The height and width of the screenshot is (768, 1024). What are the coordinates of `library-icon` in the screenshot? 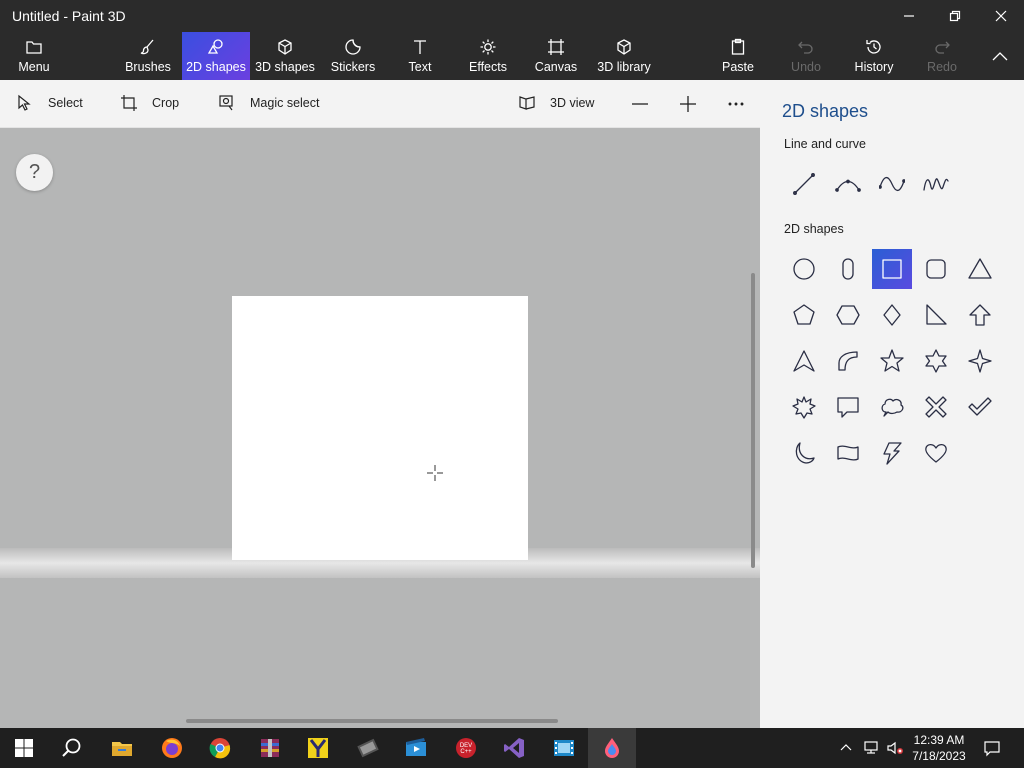 It's located at (624, 47).